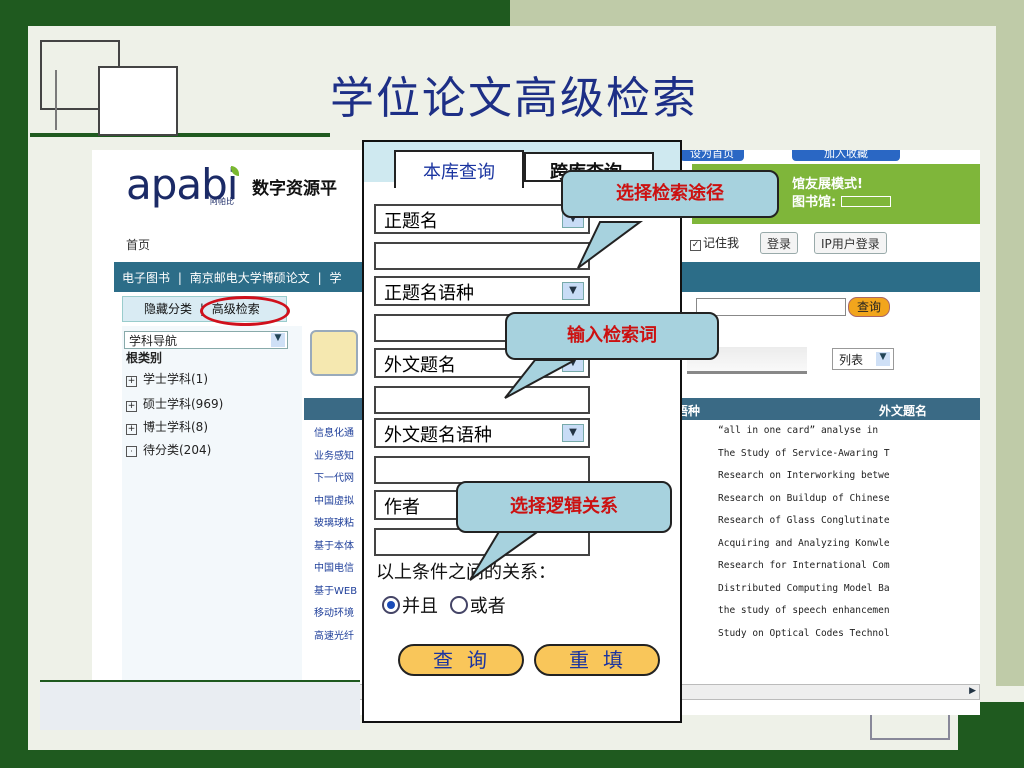 This screenshot has height=768, width=1024. I want to click on pointer-select-logic, so click(506, 555).